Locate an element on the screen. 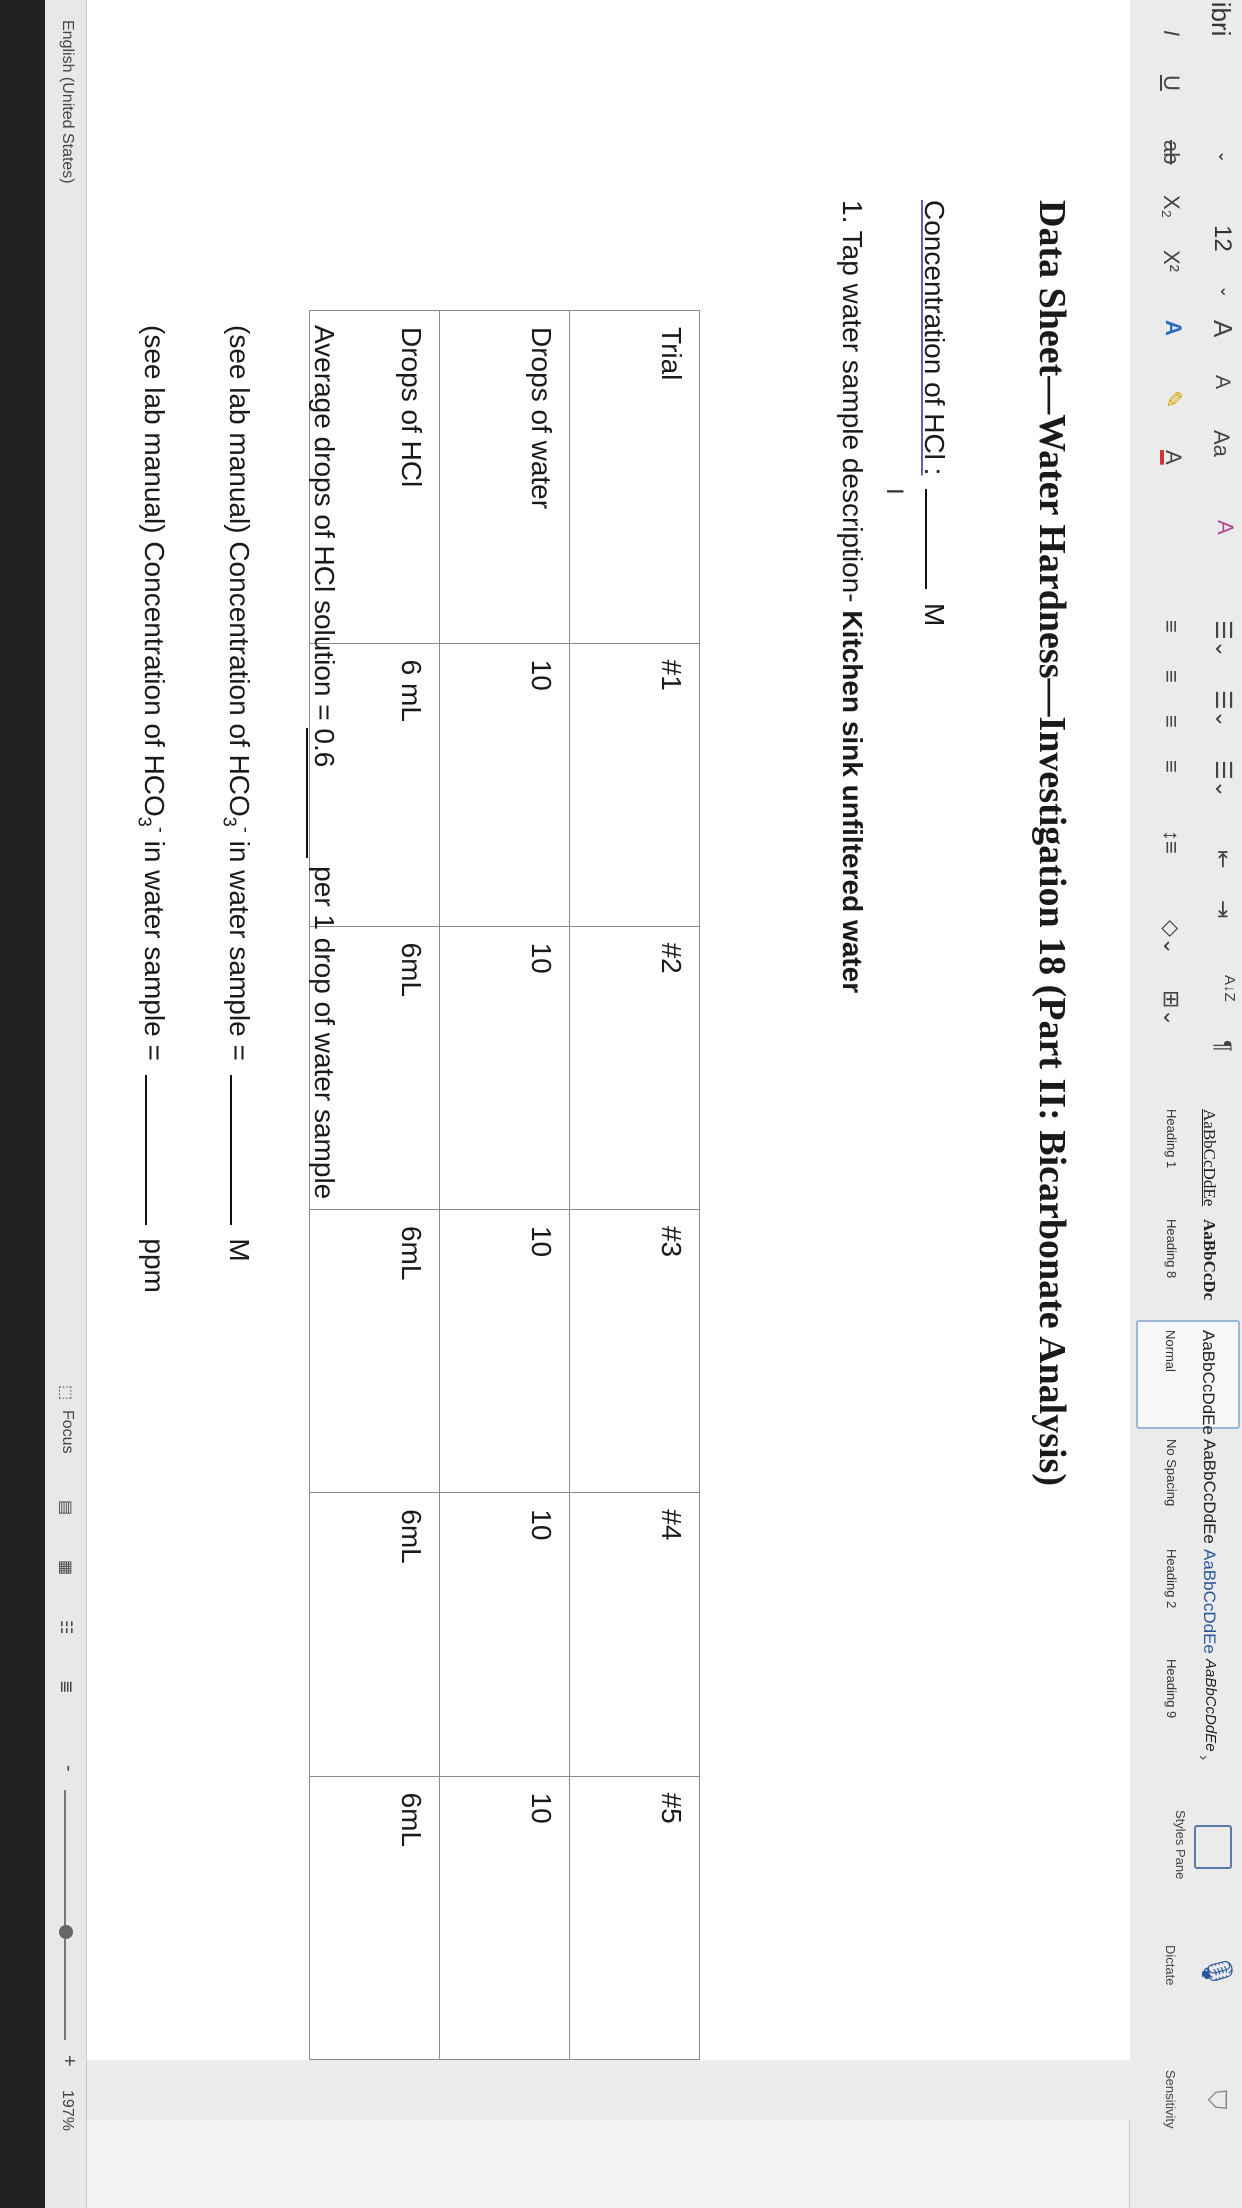  text-effects-button: A is located at coordinates (1173, 328).